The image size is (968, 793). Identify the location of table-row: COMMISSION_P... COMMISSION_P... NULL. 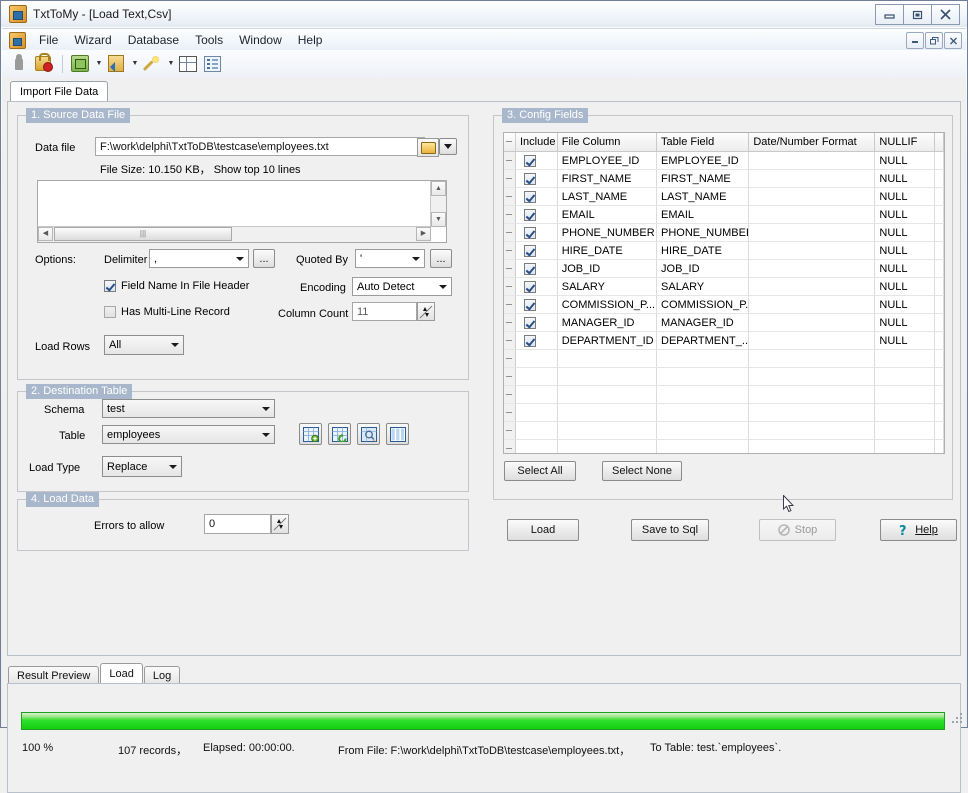
(724, 305).